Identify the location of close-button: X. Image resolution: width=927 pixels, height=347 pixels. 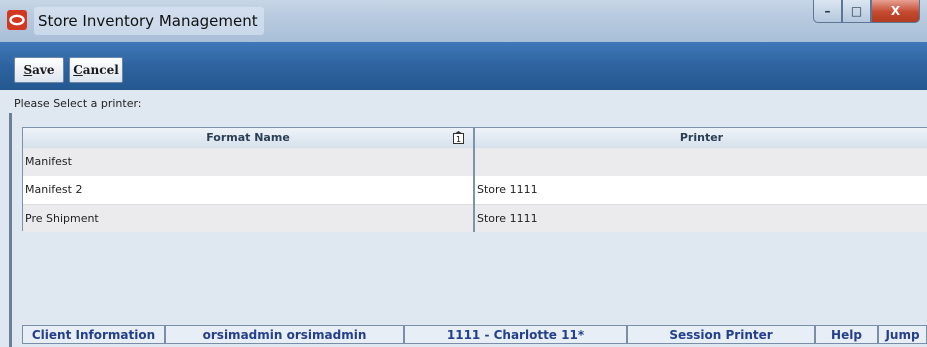
(895, 11).